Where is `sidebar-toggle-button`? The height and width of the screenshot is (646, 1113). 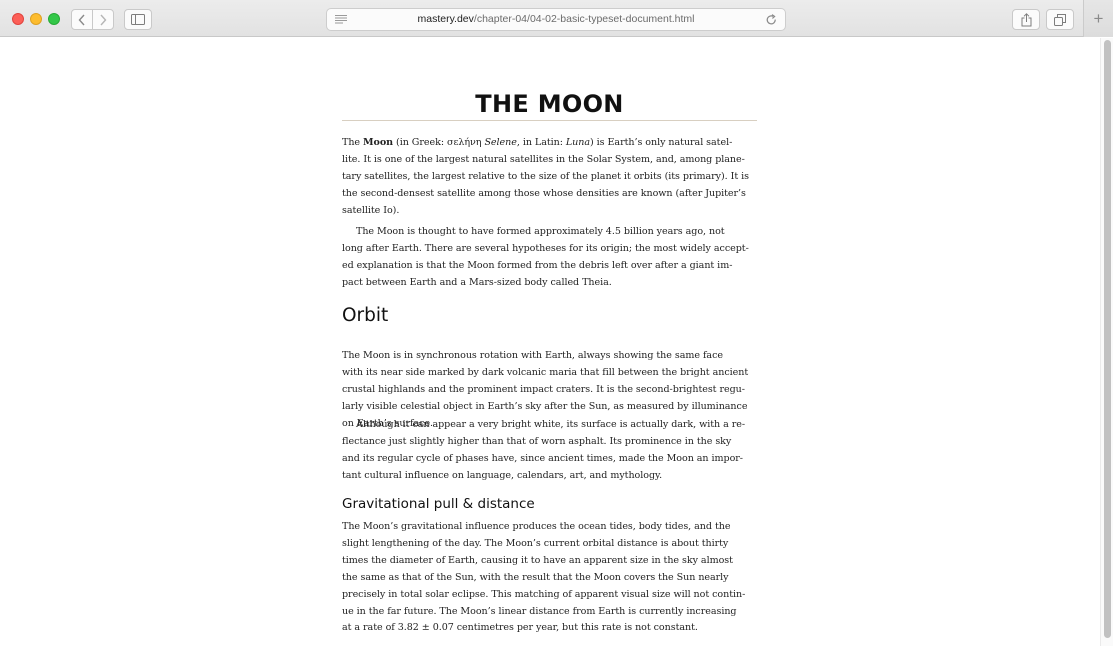 sidebar-toggle-button is located at coordinates (138, 19).